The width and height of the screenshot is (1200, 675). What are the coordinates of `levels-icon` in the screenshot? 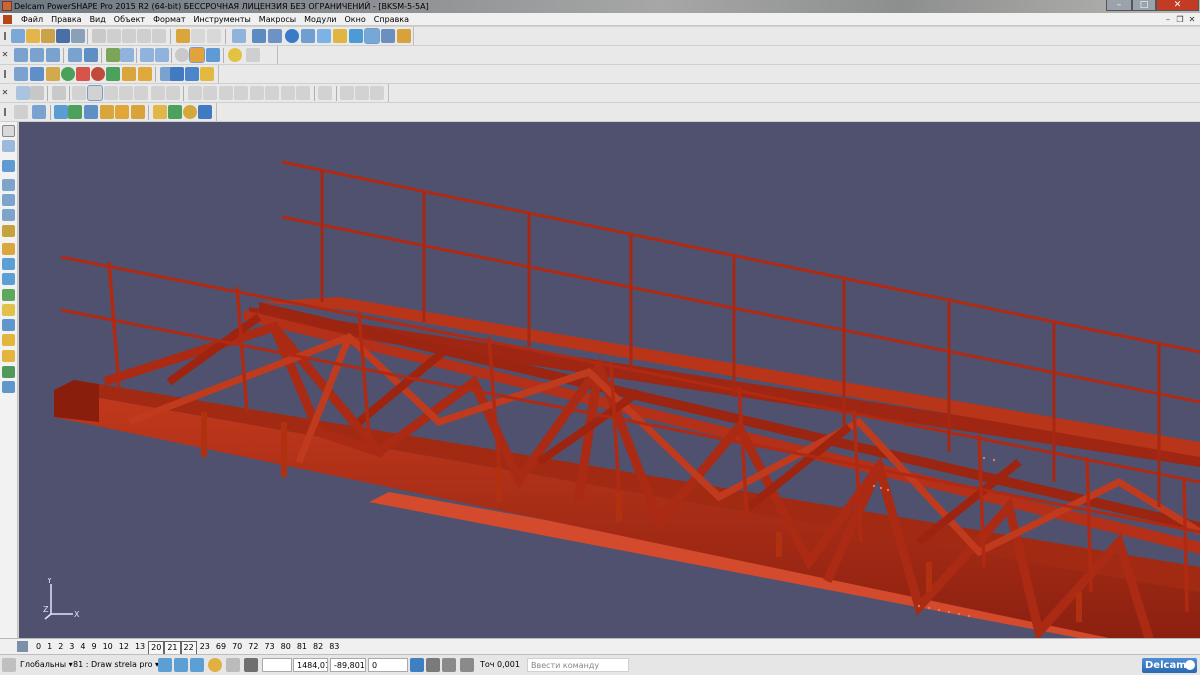 It's located at (22, 646).